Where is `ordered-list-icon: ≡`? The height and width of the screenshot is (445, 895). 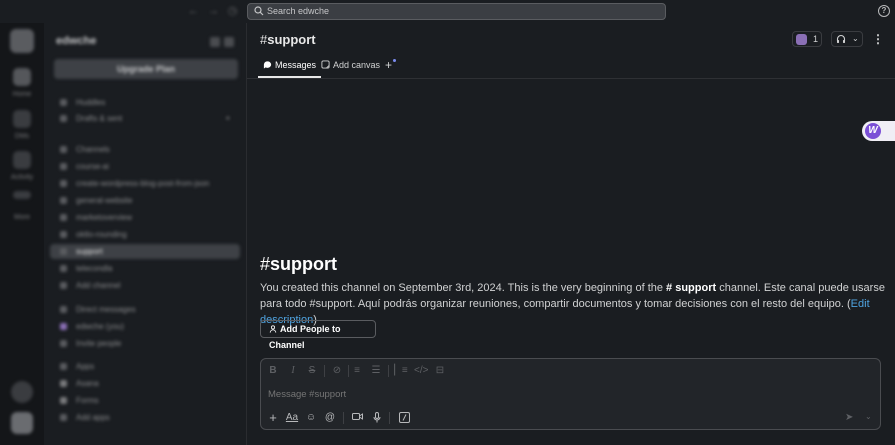 ordered-list-icon: ≡ is located at coordinates (357, 371).